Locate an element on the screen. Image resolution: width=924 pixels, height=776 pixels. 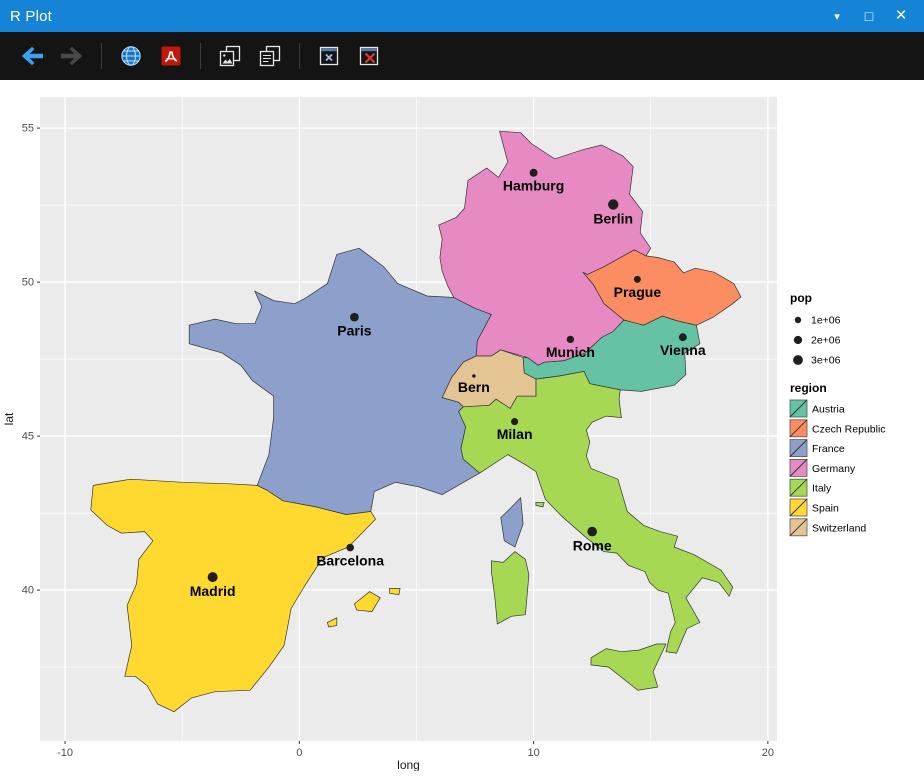
close-icon: × is located at coordinates (901, 15).